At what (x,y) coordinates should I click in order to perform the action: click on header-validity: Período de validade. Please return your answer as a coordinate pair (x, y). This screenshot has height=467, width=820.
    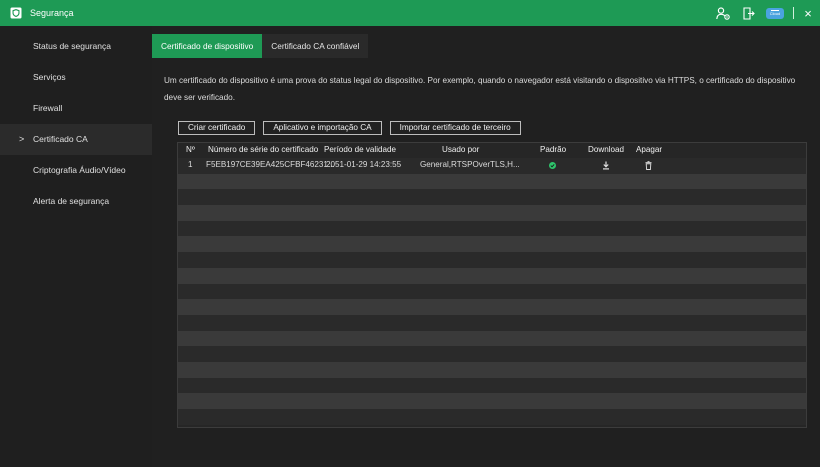
    Looking at the image, I should click on (360, 149).